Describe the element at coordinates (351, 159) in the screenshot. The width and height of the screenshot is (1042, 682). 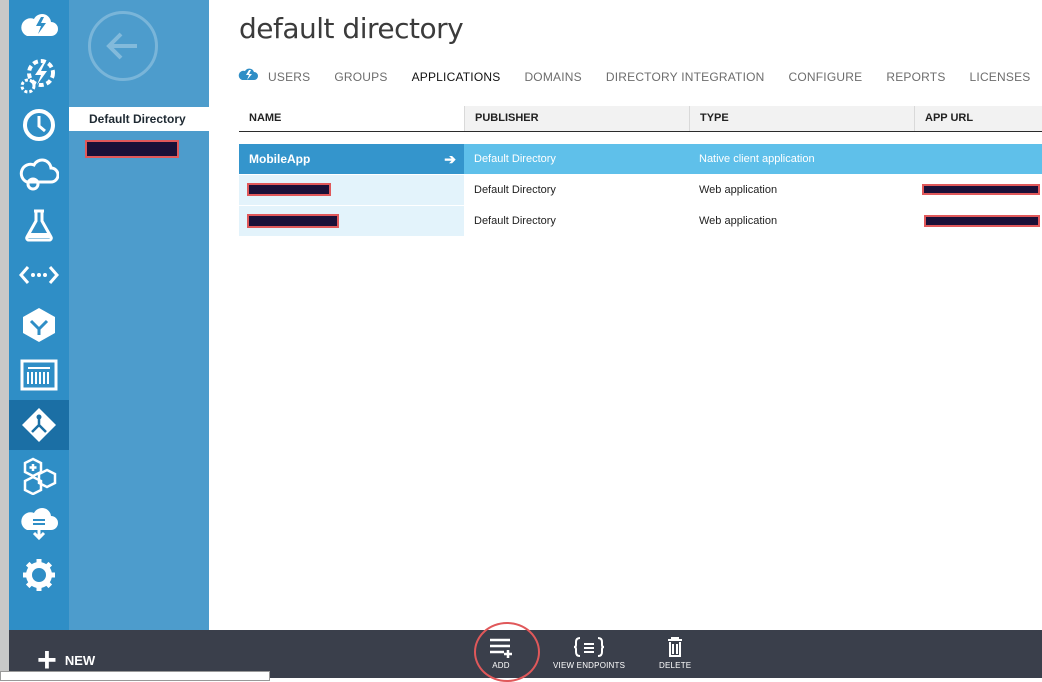
I see `app-name-cell: MobileApp ➔` at that location.